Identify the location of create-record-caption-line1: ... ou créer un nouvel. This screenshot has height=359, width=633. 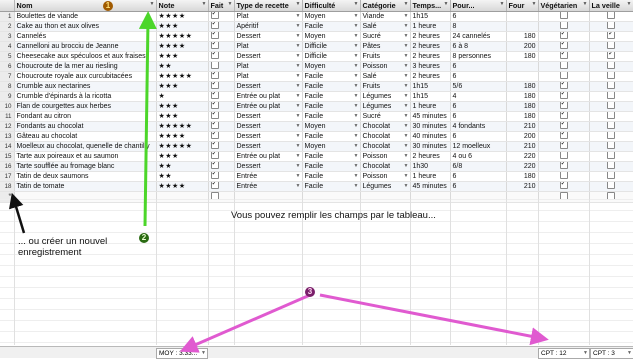
(63, 241).